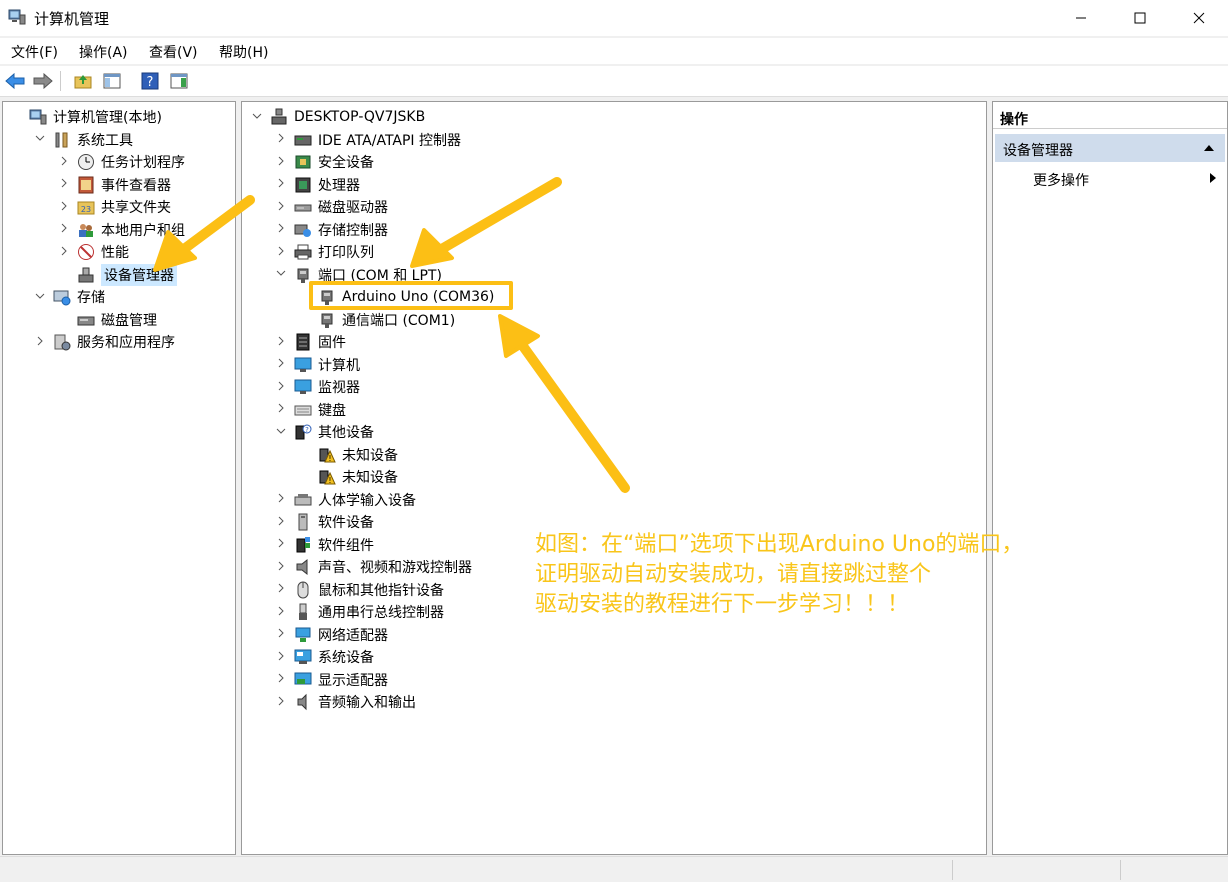 Image resolution: width=1228 pixels, height=882 pixels. What do you see at coordinates (367, 703) in the screenshot?
I see `device-tree-label: 音频输入和输出` at bounding box center [367, 703].